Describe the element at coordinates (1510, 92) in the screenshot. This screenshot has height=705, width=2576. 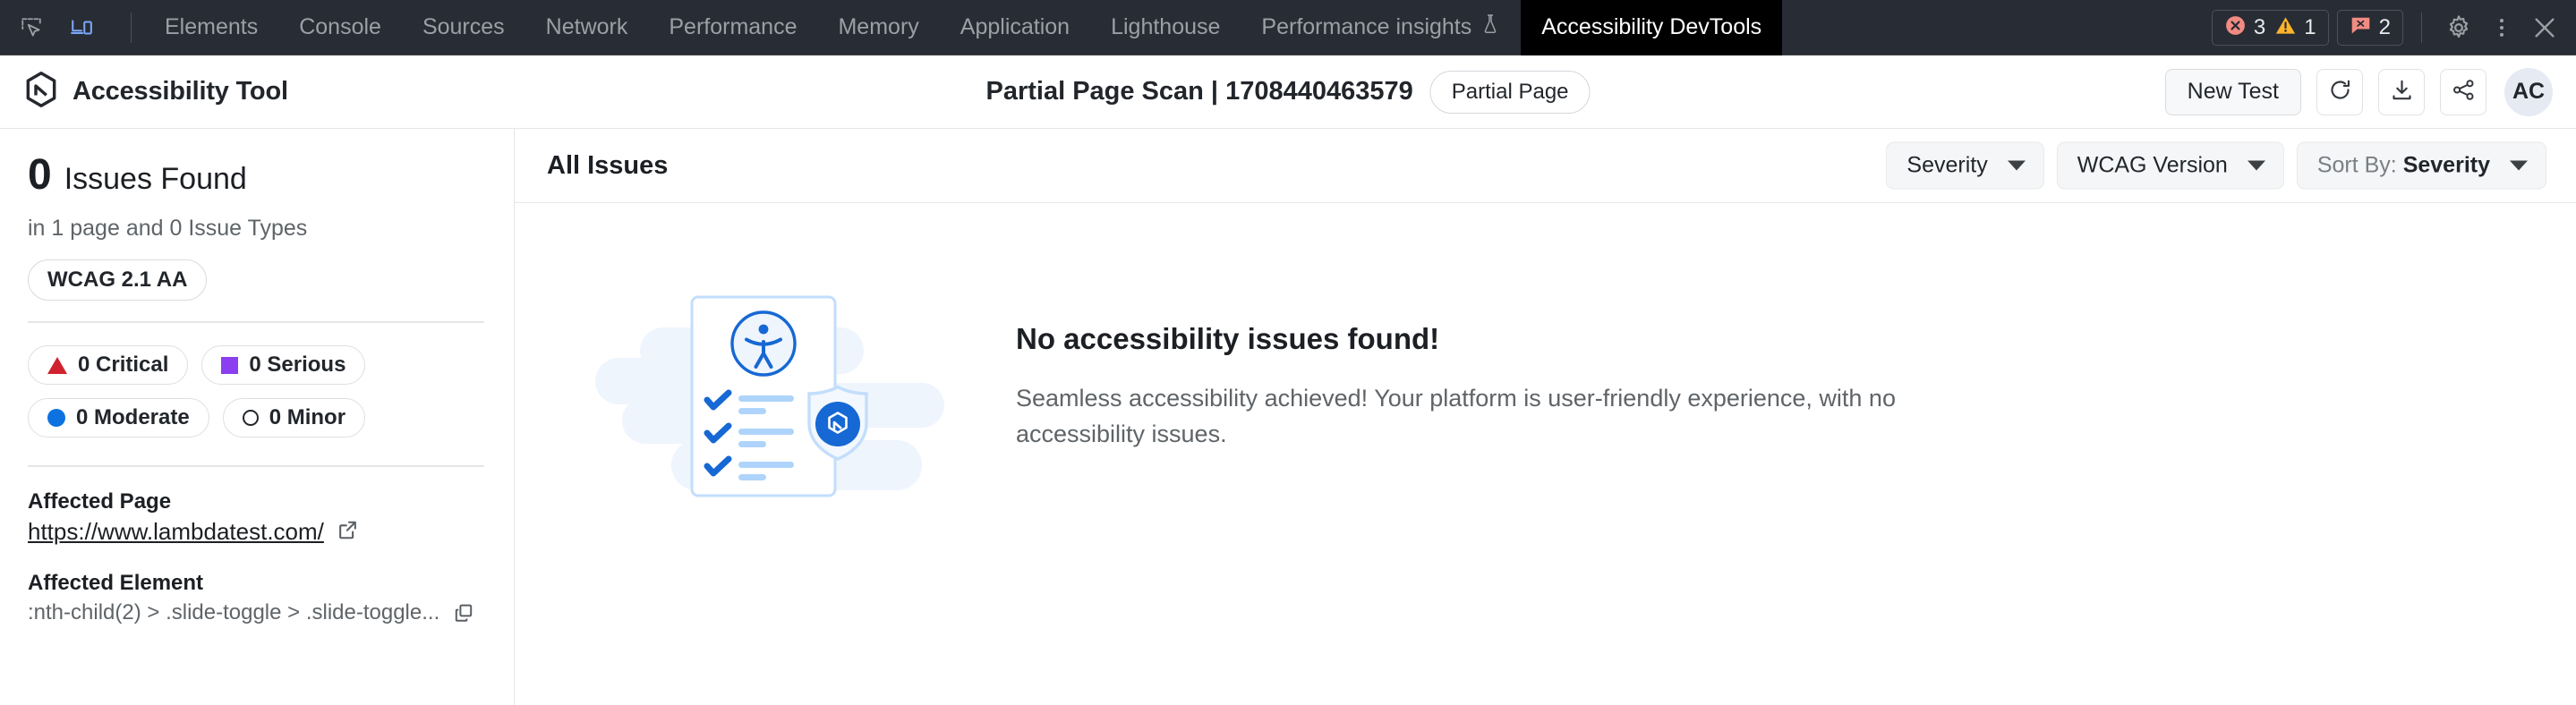
I see `scan-type-badge: Partial Page` at that location.